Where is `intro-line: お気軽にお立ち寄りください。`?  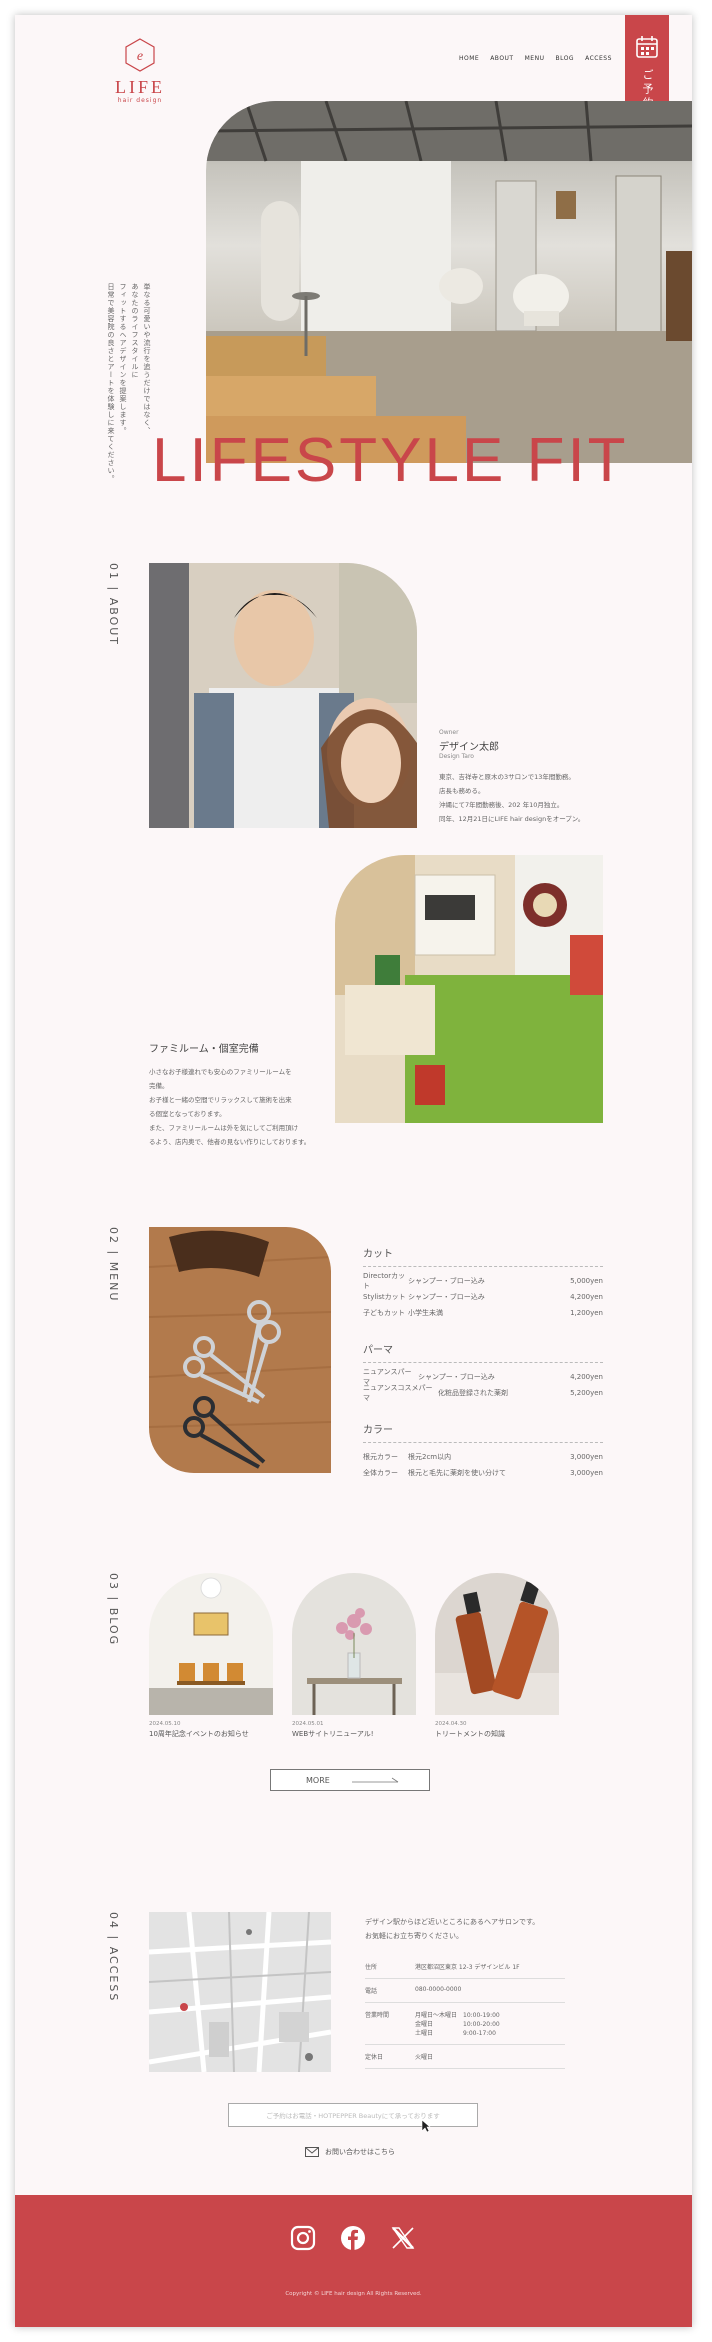
intro-line: お気軽にお立ち寄りください。 is located at coordinates (414, 1936).